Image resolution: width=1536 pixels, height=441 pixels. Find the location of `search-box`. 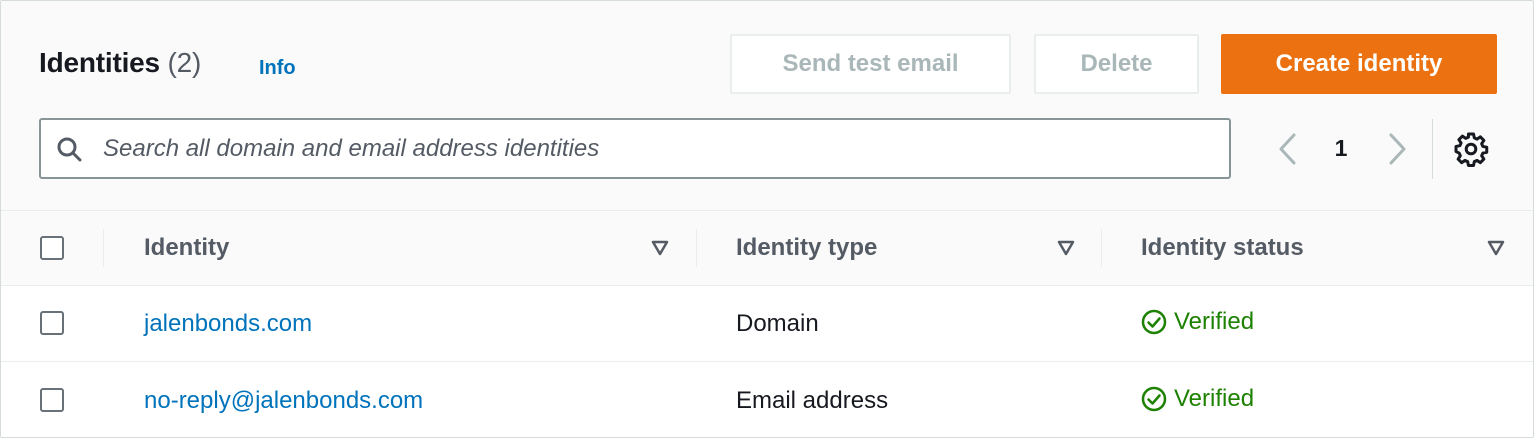

search-box is located at coordinates (635, 148).